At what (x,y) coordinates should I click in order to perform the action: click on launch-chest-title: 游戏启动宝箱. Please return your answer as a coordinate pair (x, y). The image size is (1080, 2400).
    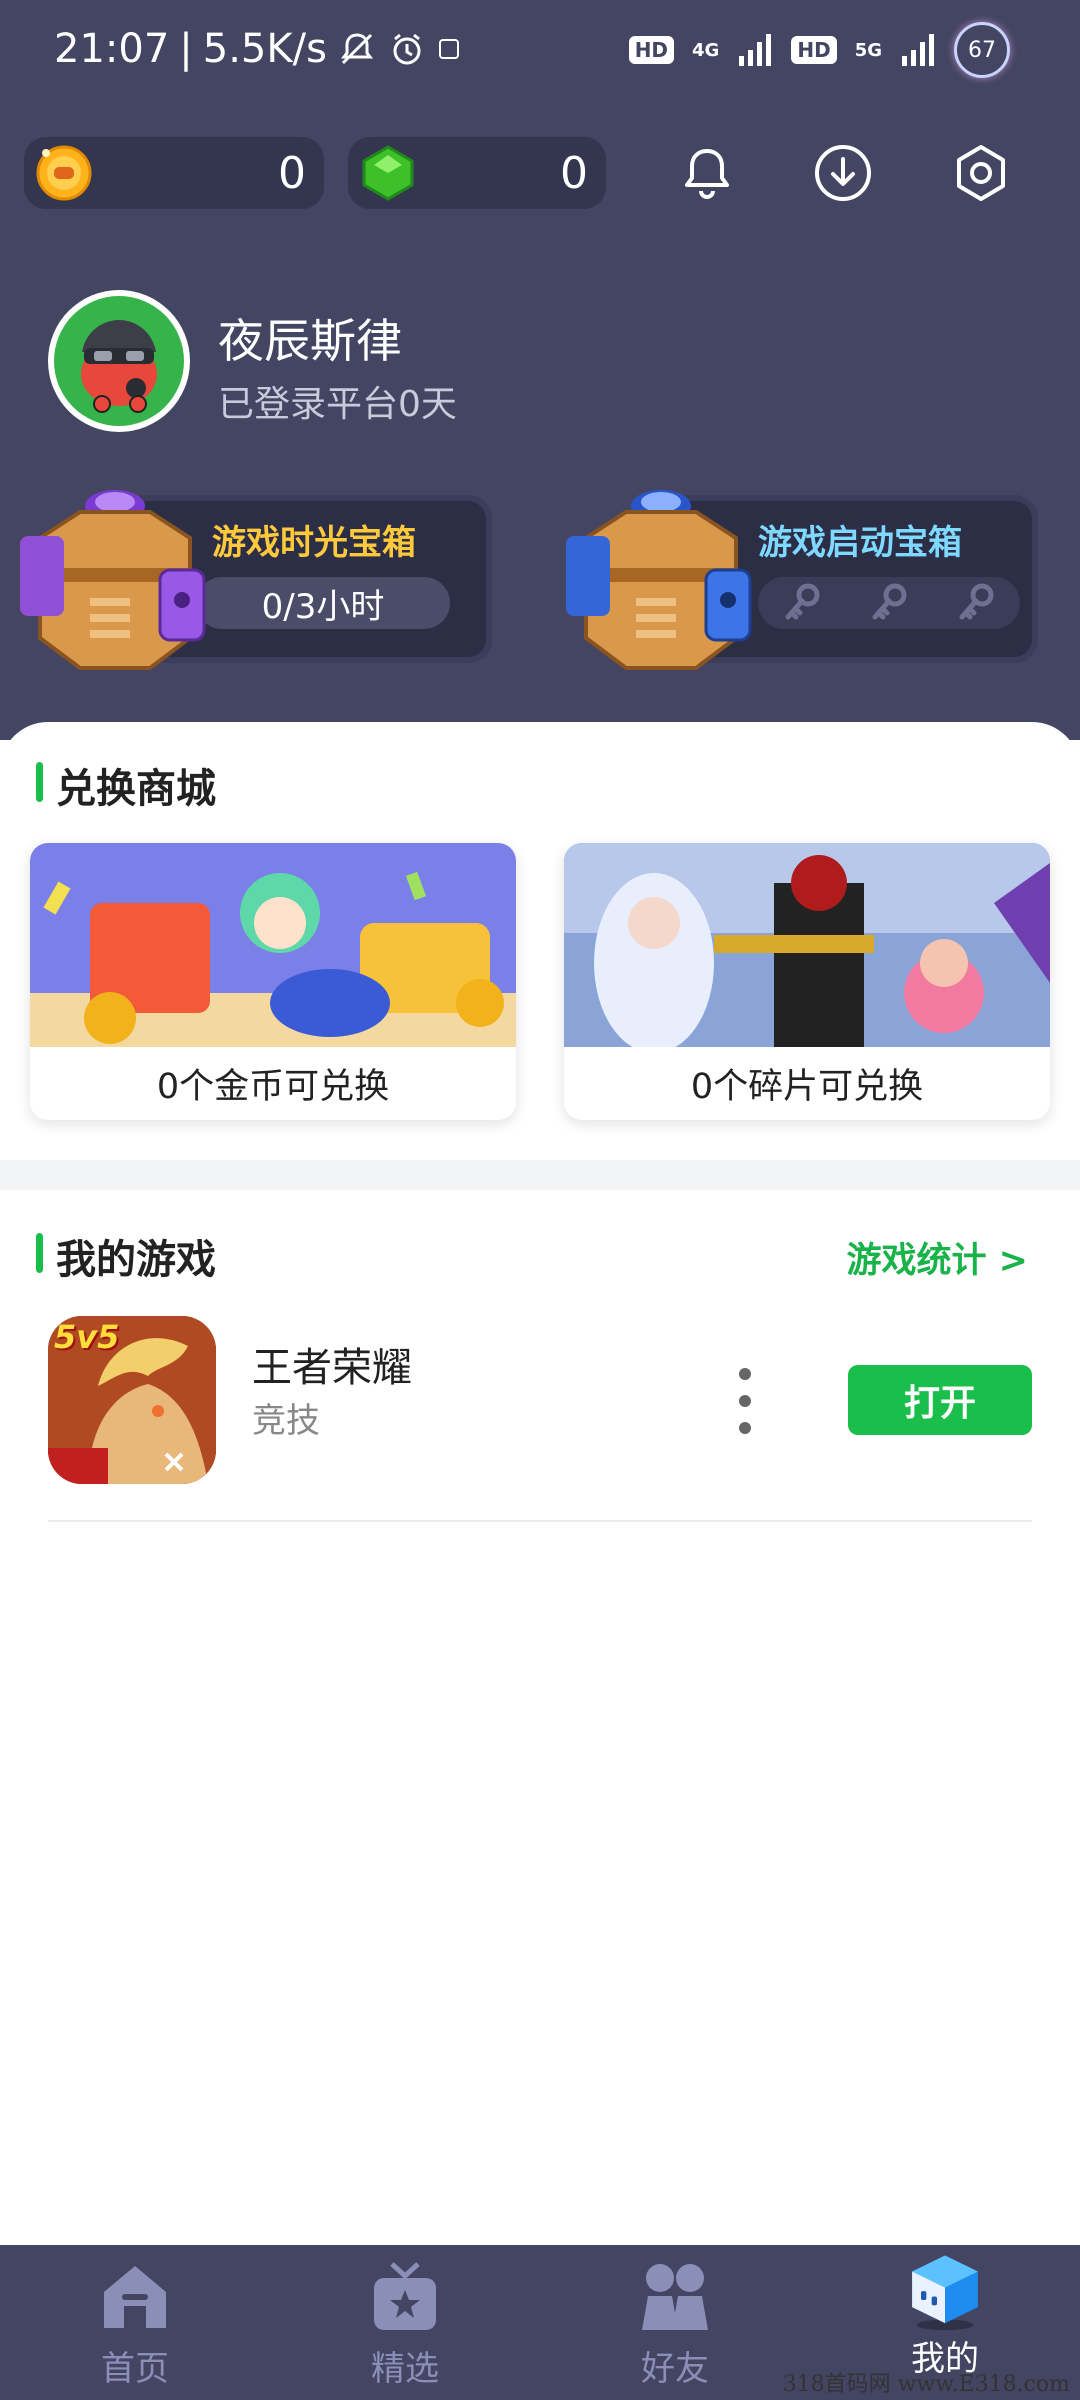
    Looking at the image, I should click on (860, 543).